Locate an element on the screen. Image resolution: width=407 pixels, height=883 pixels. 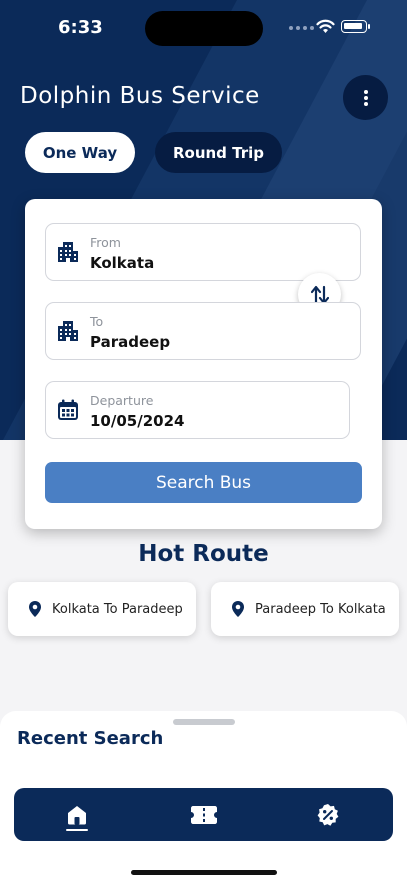
app-title: Dolphin Bus Service is located at coordinates (140, 96).